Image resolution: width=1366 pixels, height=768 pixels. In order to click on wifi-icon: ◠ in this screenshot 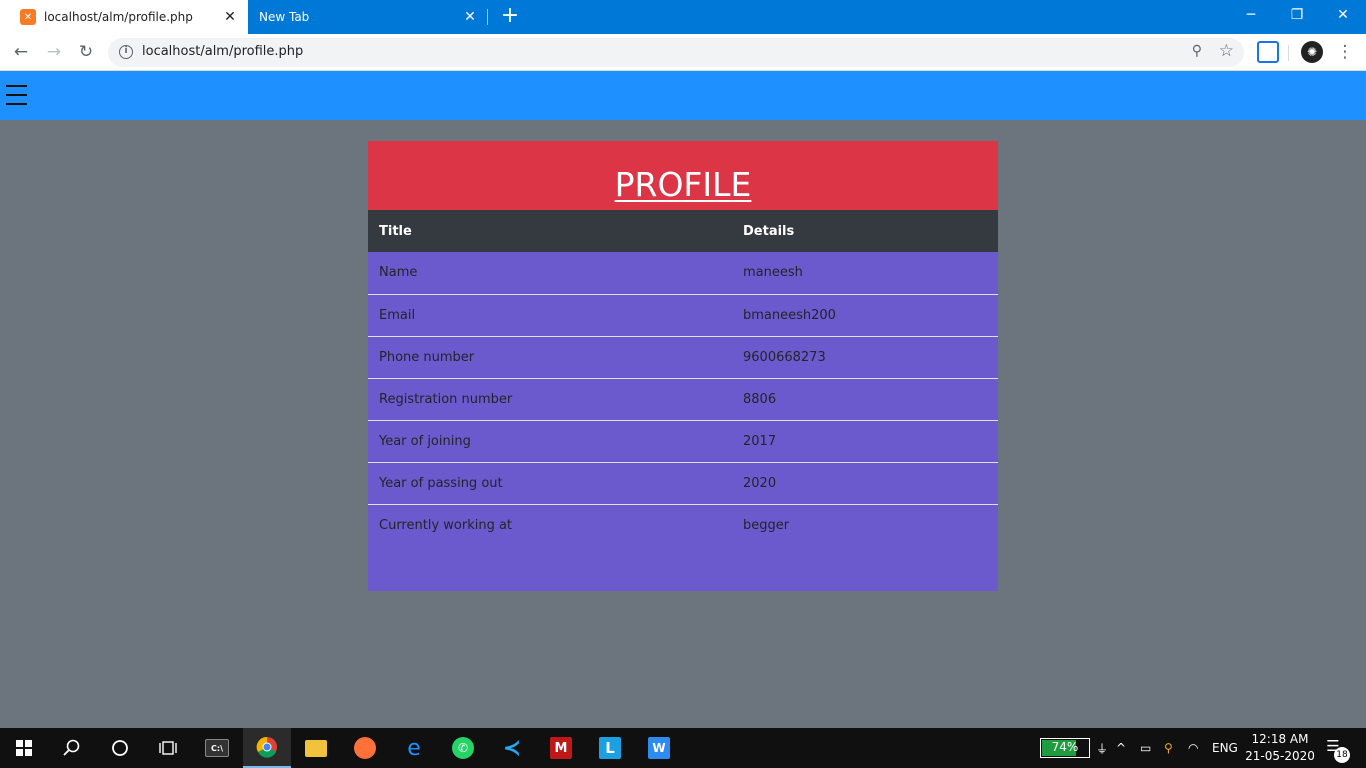, I will do `click(1193, 748)`.